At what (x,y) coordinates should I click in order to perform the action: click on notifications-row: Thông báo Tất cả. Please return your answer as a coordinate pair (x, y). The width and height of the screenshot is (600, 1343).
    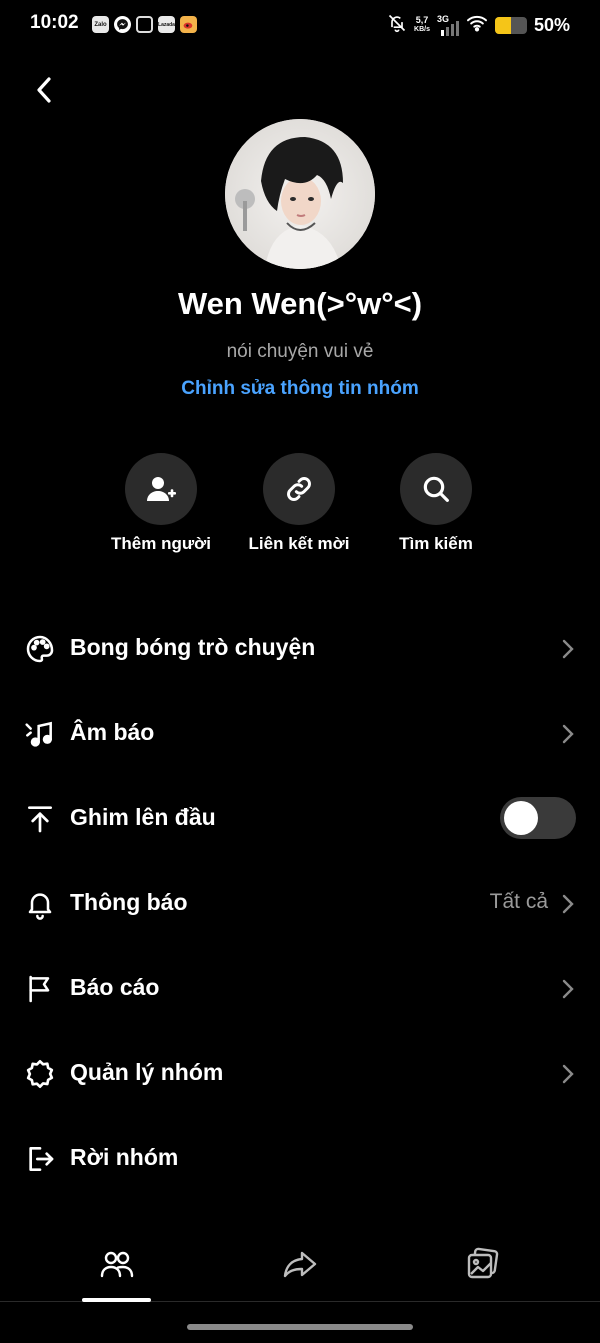
    Looking at the image, I should click on (300, 904).